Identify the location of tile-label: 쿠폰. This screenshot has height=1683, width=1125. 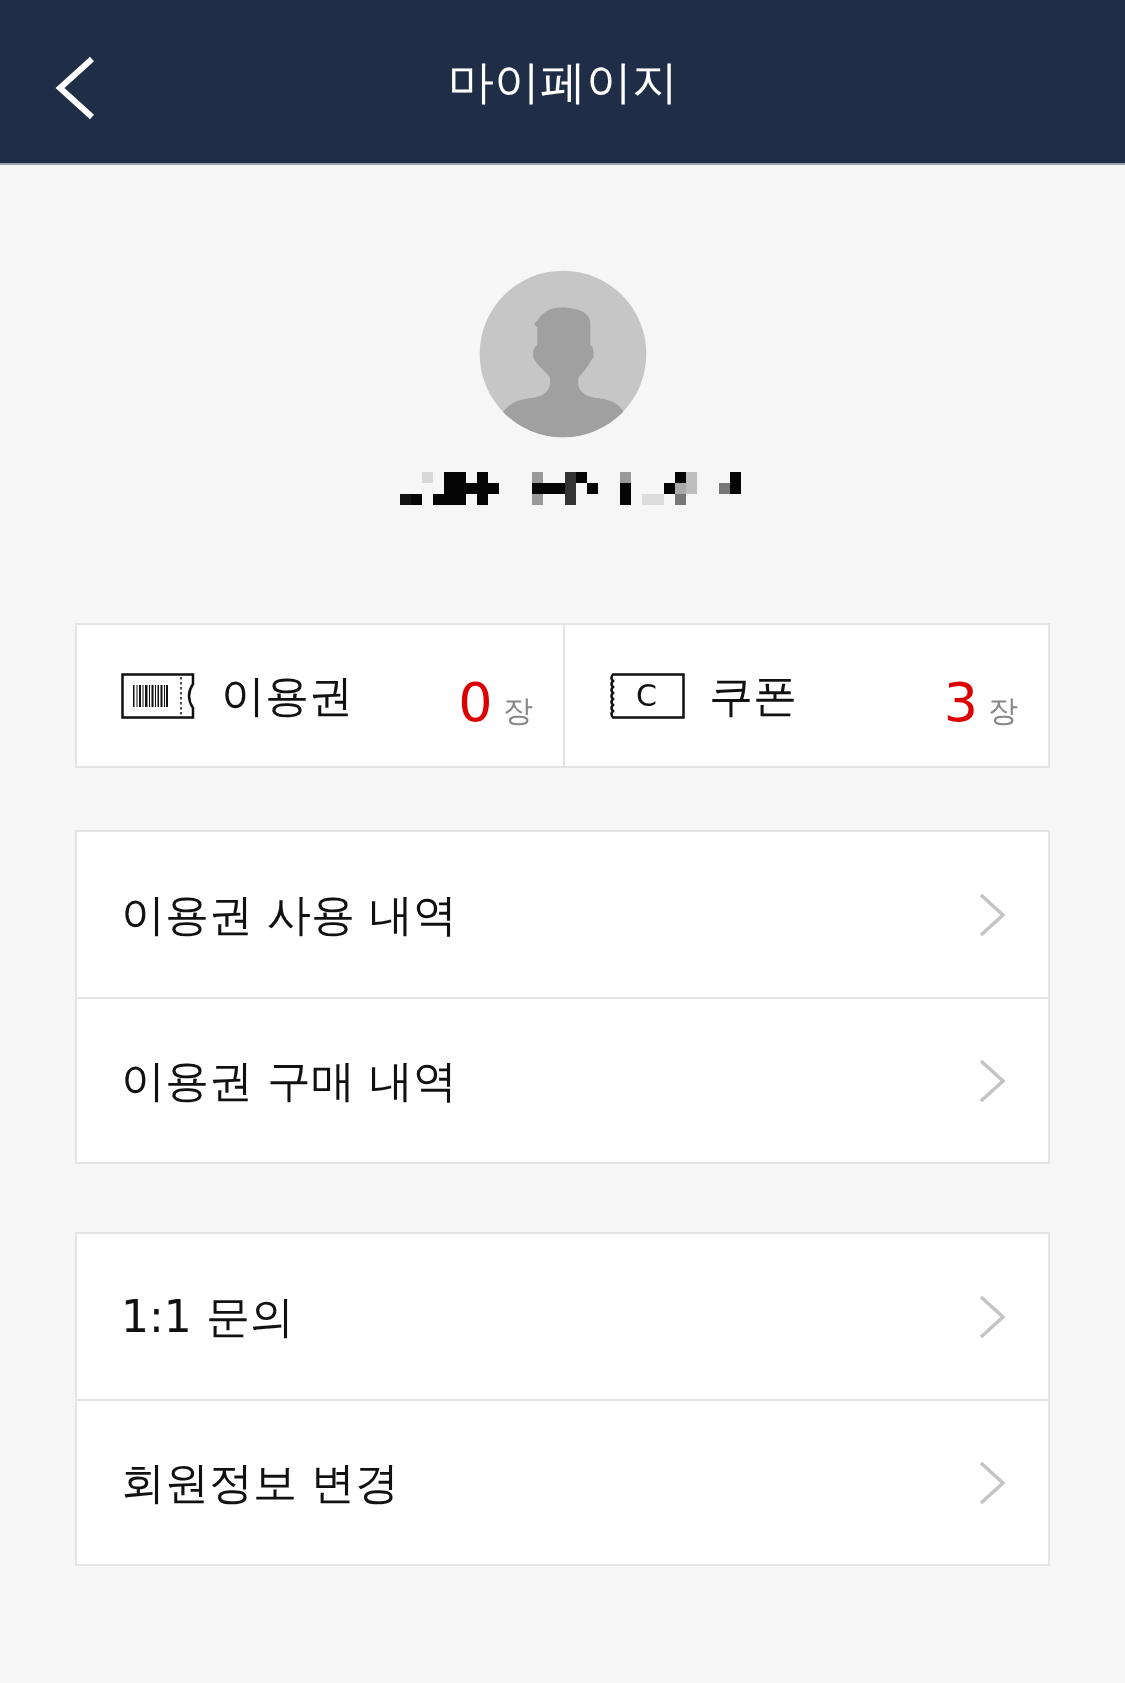
(752, 695).